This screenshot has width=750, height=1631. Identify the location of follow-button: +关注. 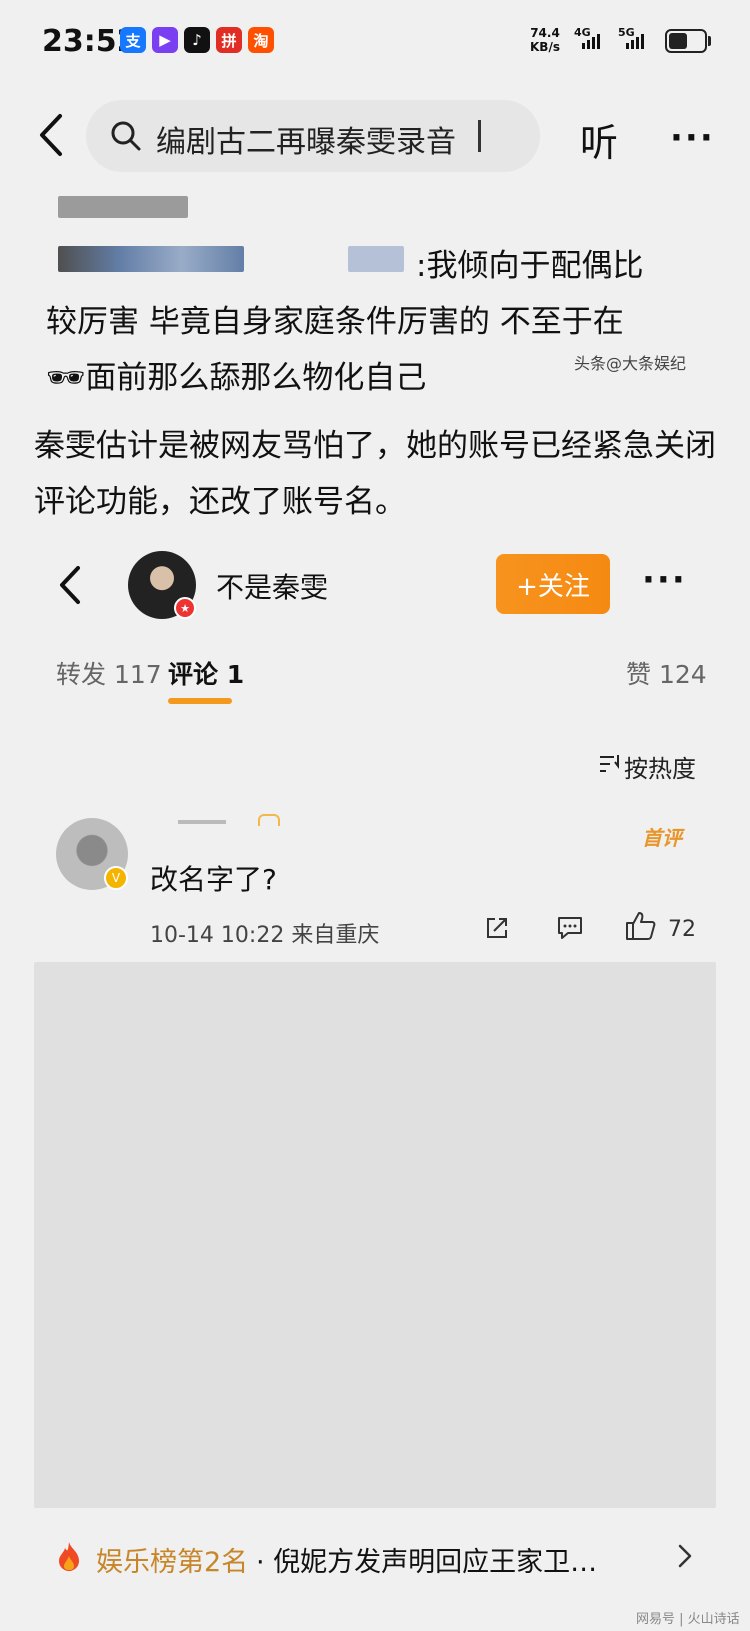
(553, 584).